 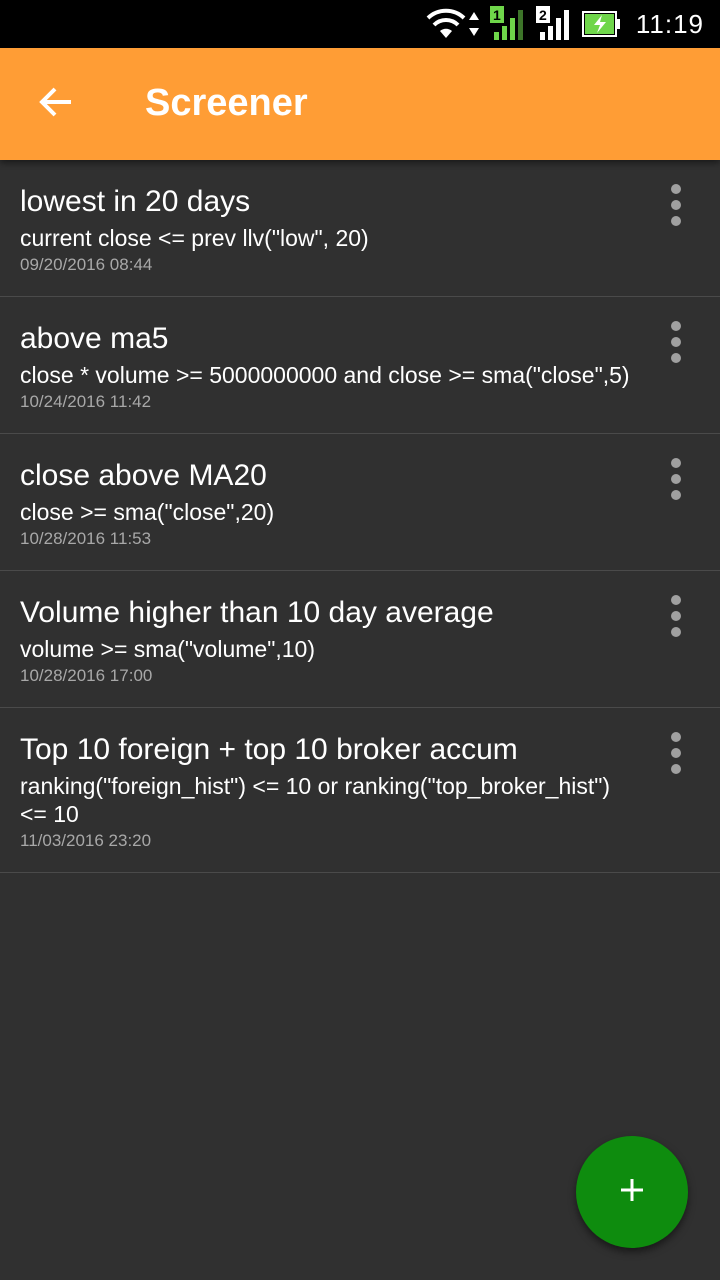 What do you see at coordinates (86, 675) in the screenshot?
I see `screener-date: 10/28/2016 17:00` at bounding box center [86, 675].